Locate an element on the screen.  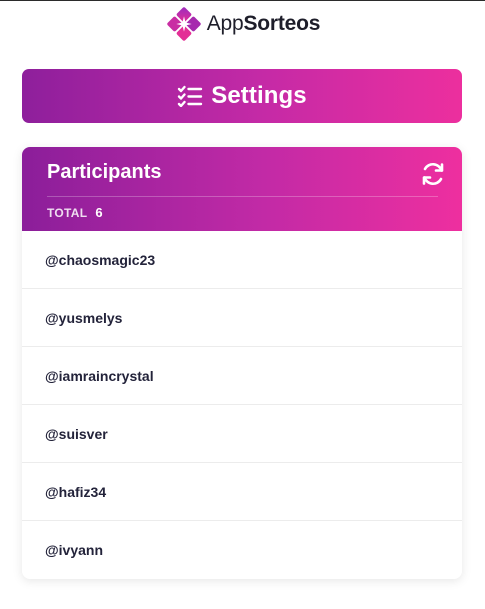
participant-item: @suisver is located at coordinates (242, 434).